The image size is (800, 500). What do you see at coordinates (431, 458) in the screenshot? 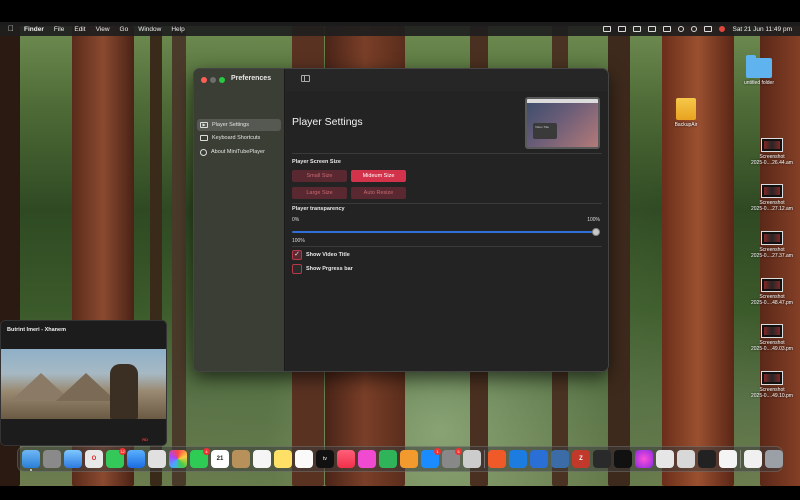
I see `app-store-icon: 1` at bounding box center [431, 458].